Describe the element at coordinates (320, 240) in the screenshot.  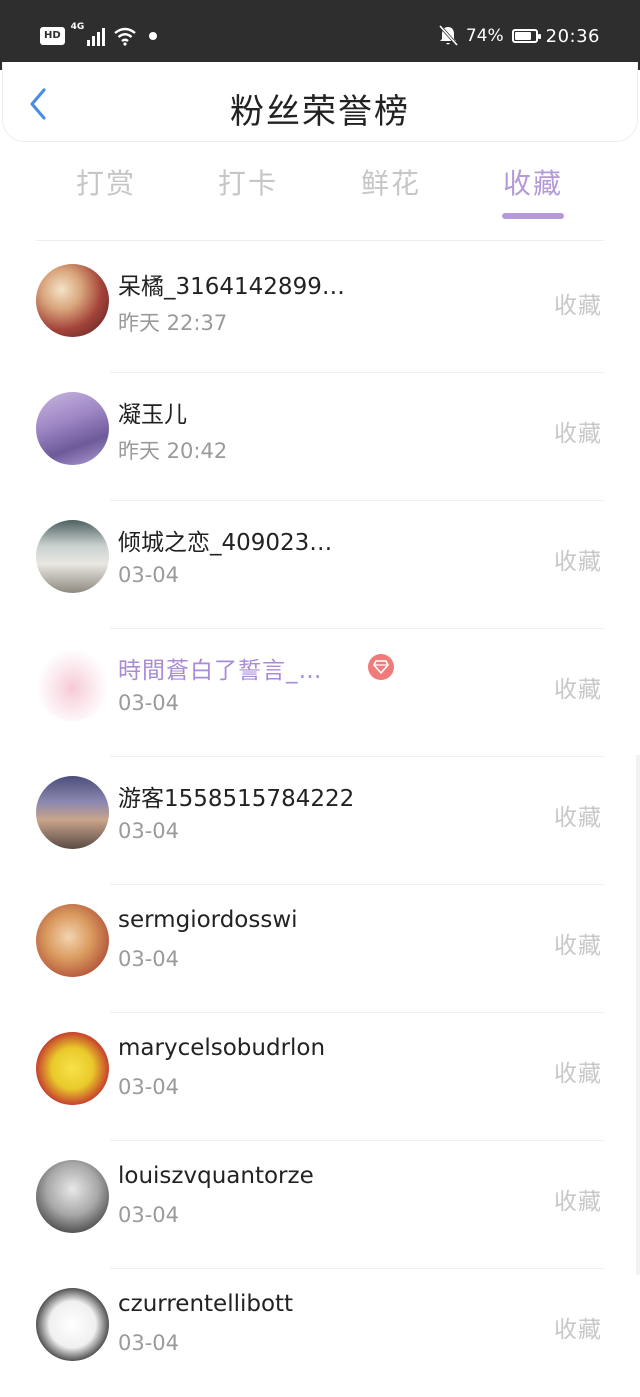
I see `tabs-divider` at that location.